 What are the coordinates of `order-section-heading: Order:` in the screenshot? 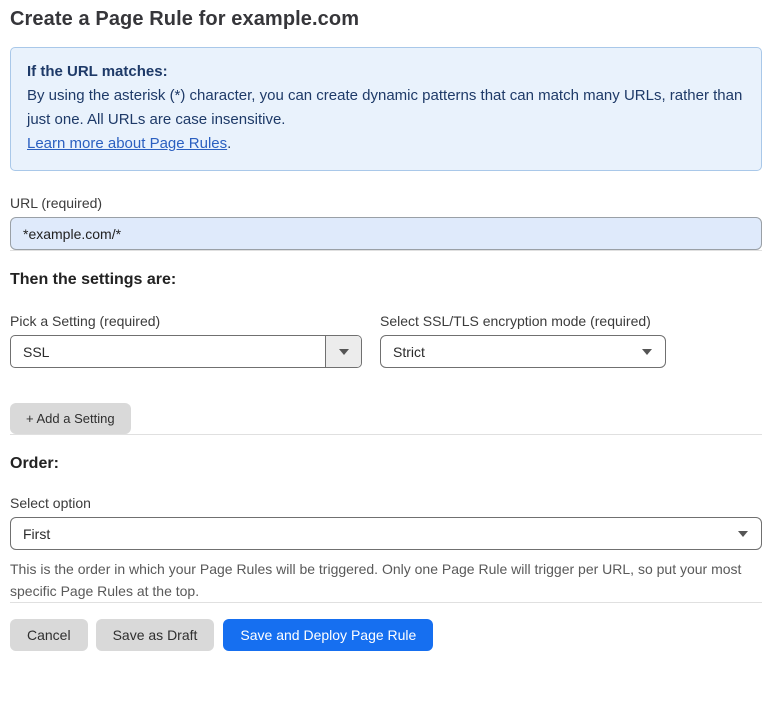 It's located at (34, 463).